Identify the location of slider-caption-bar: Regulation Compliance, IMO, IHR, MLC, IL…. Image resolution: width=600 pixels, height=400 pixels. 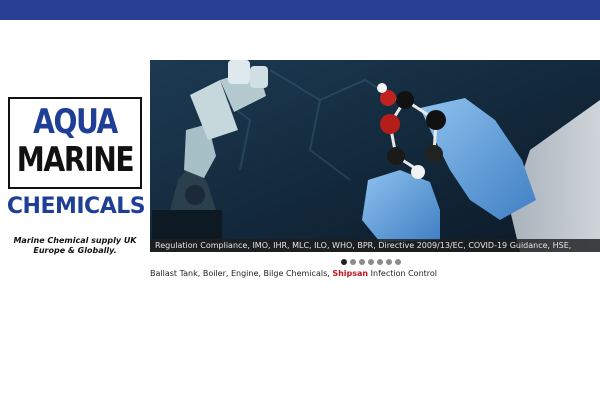
(375, 245).